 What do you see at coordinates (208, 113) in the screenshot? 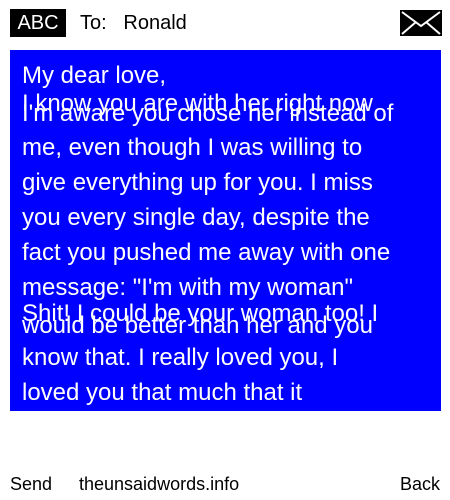
I see `message-line: I'm aware you chose her instead of` at bounding box center [208, 113].